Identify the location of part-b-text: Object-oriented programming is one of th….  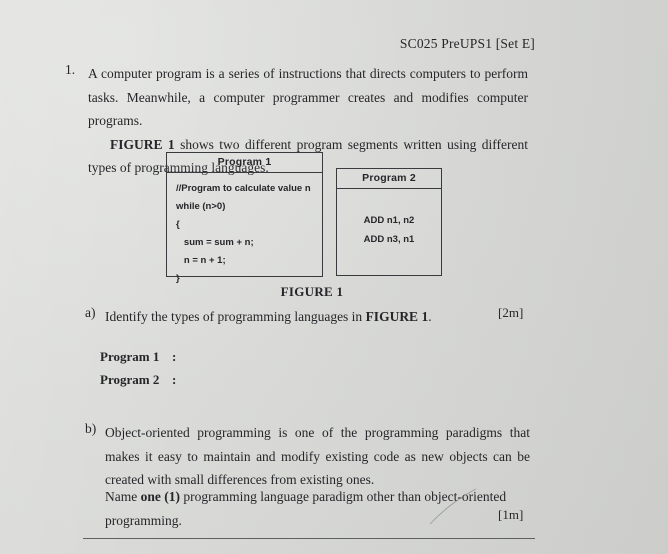
(317, 456).